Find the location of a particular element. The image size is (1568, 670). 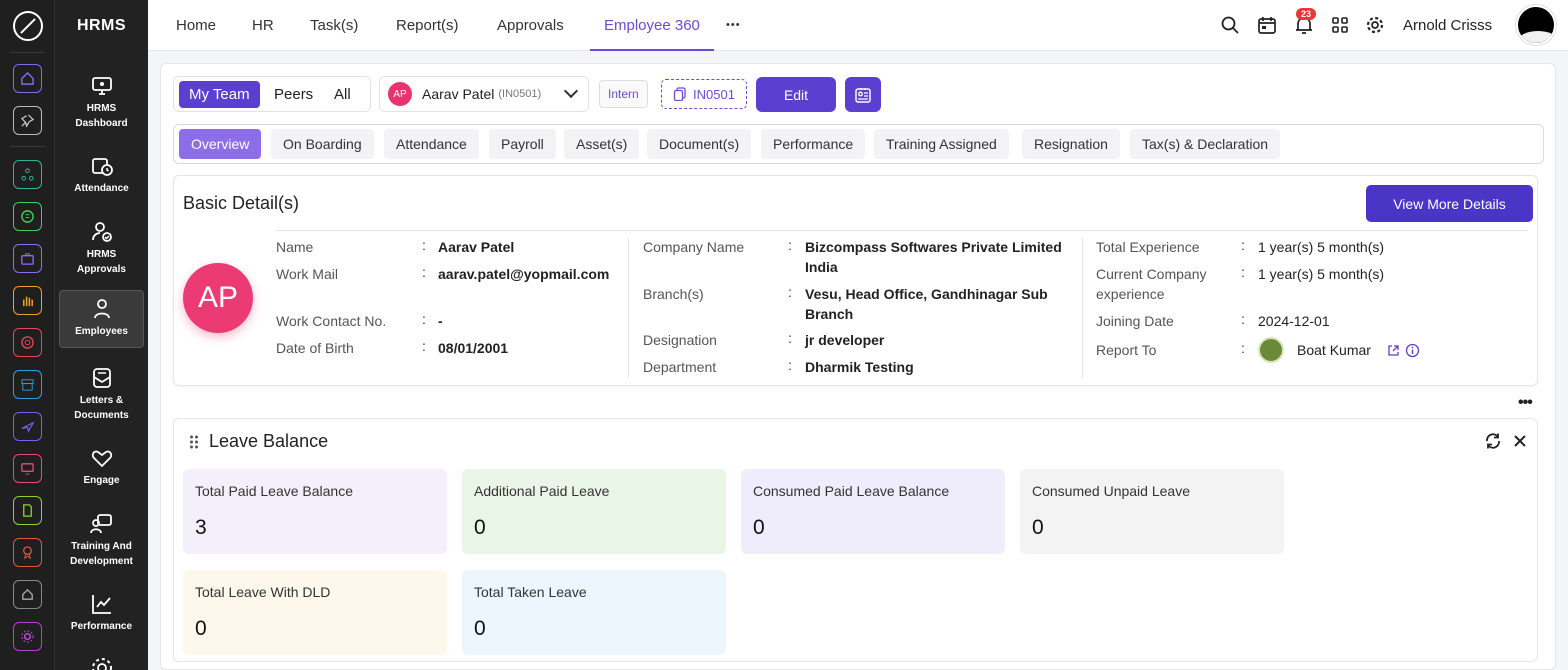

nav-approvals: Approvals is located at coordinates (530, 25).